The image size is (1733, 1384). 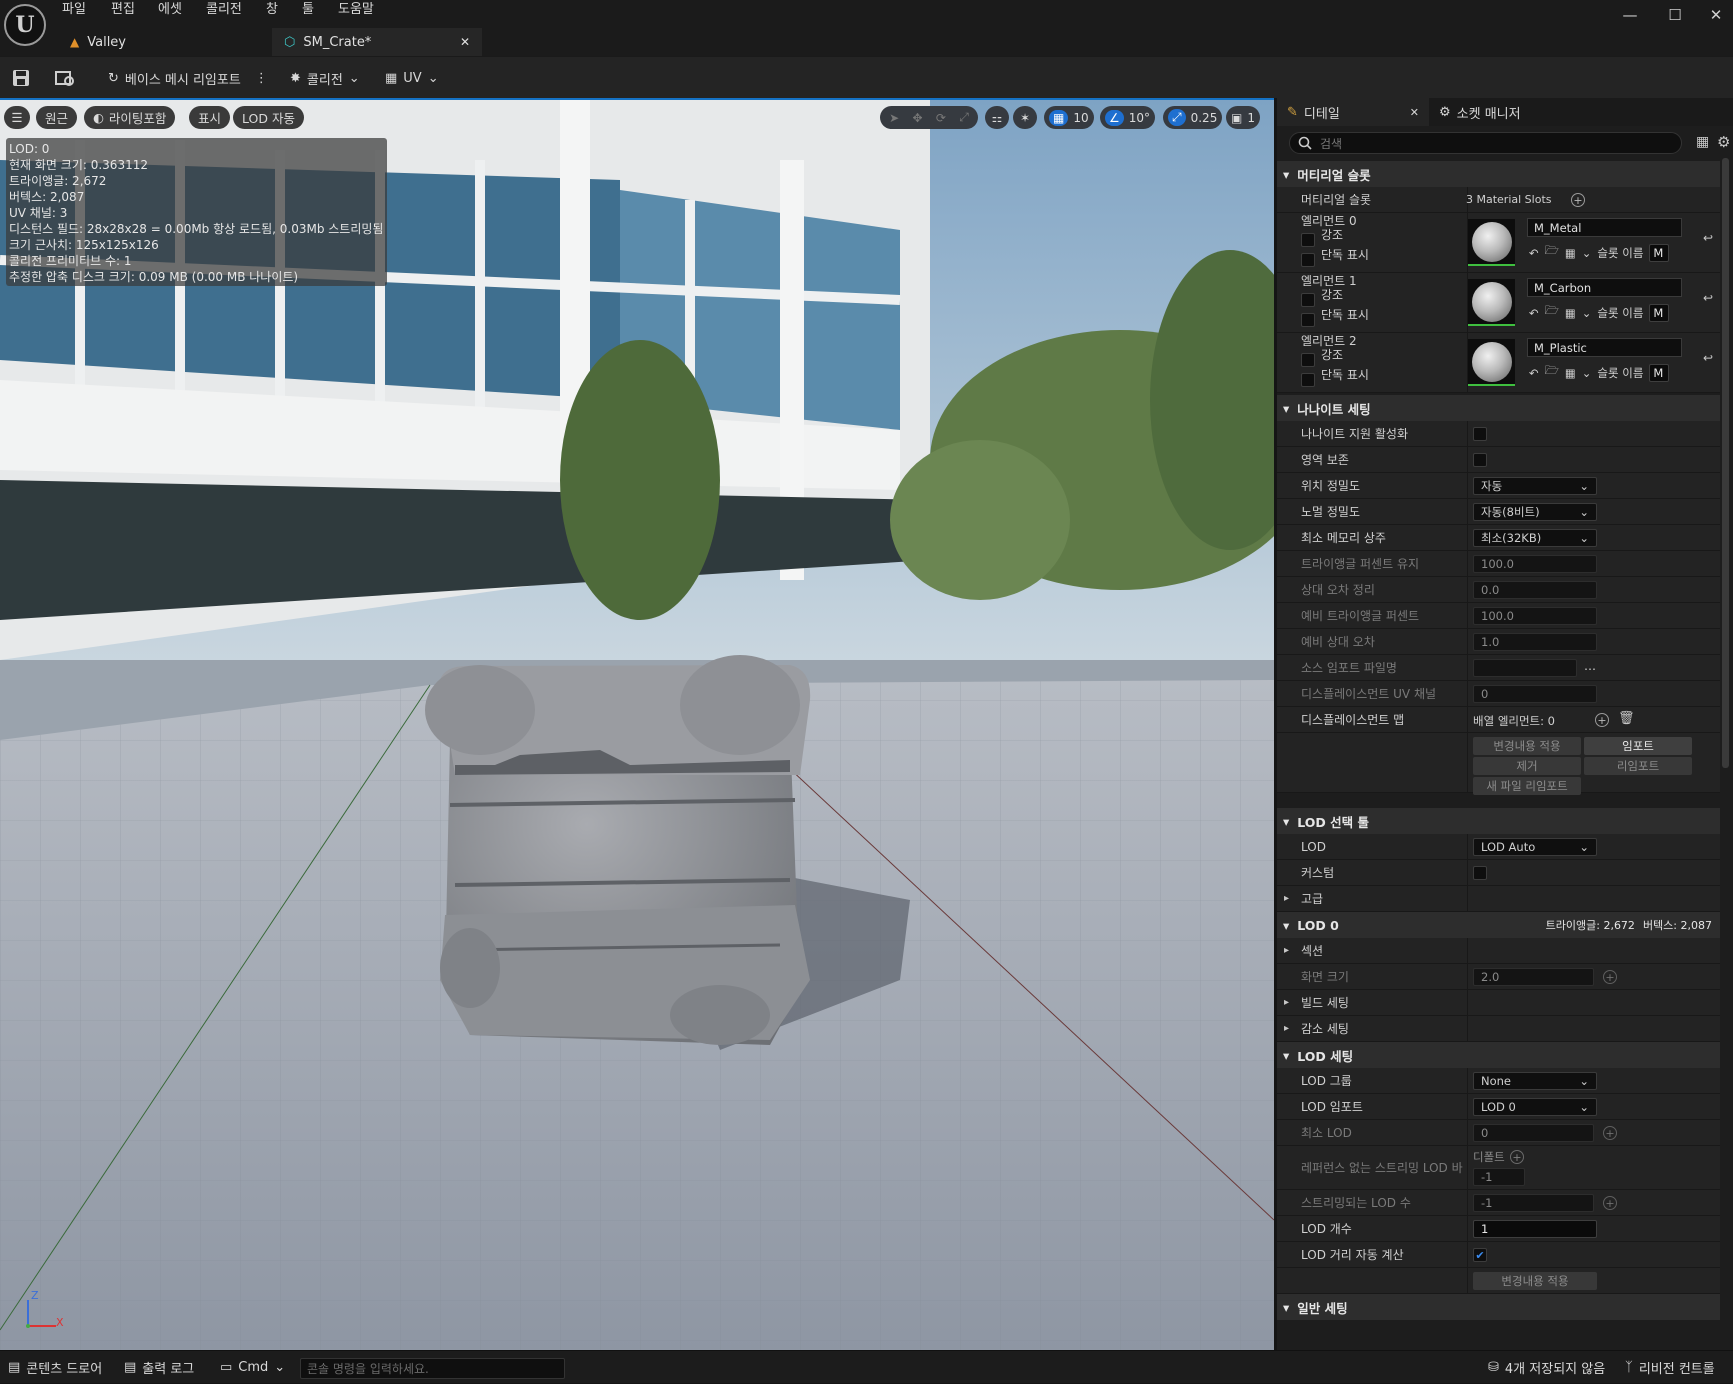 I want to click on select-icon: ➤, so click(x=894, y=118).